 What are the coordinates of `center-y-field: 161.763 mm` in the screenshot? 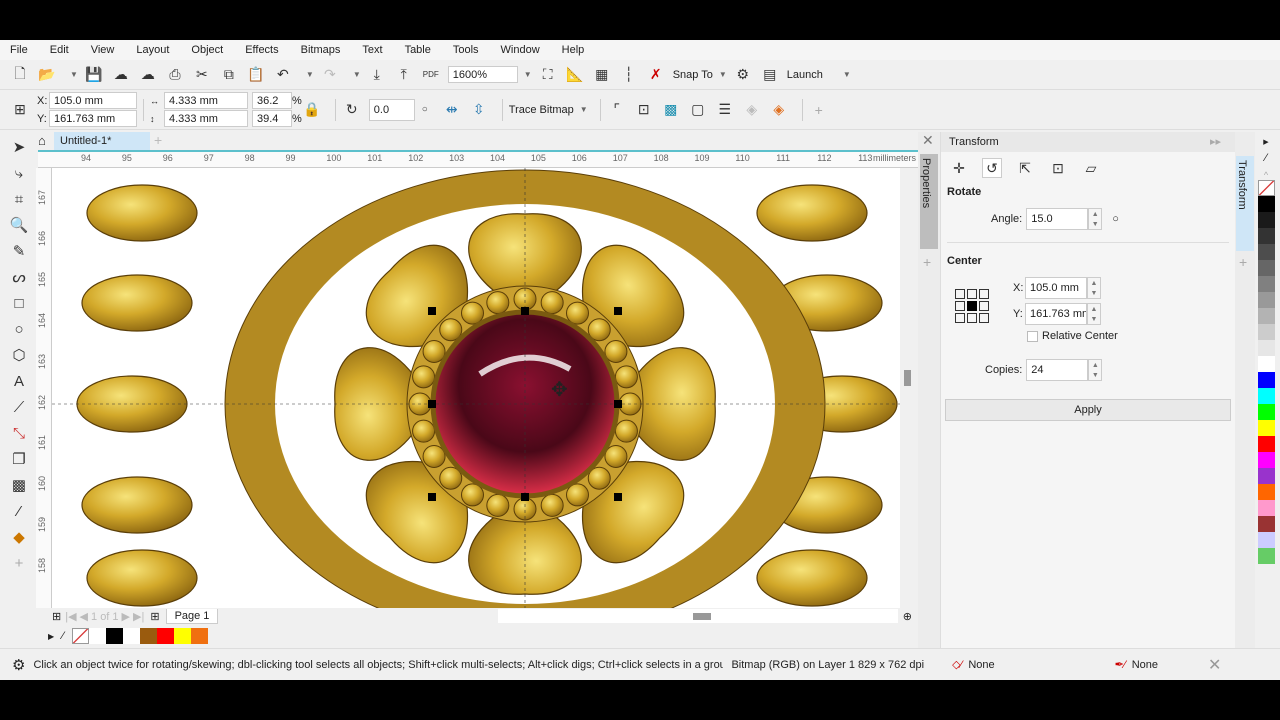 It's located at (1056, 314).